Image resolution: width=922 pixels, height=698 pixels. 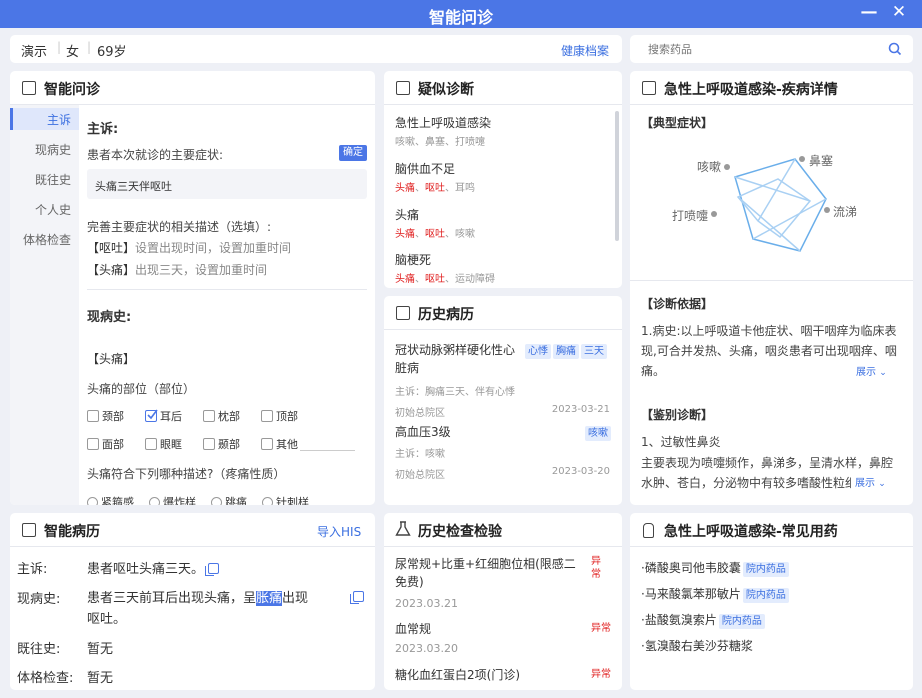 I want to click on drugs-header: 急性上呼吸道感染-常见用药, so click(x=771, y=530).